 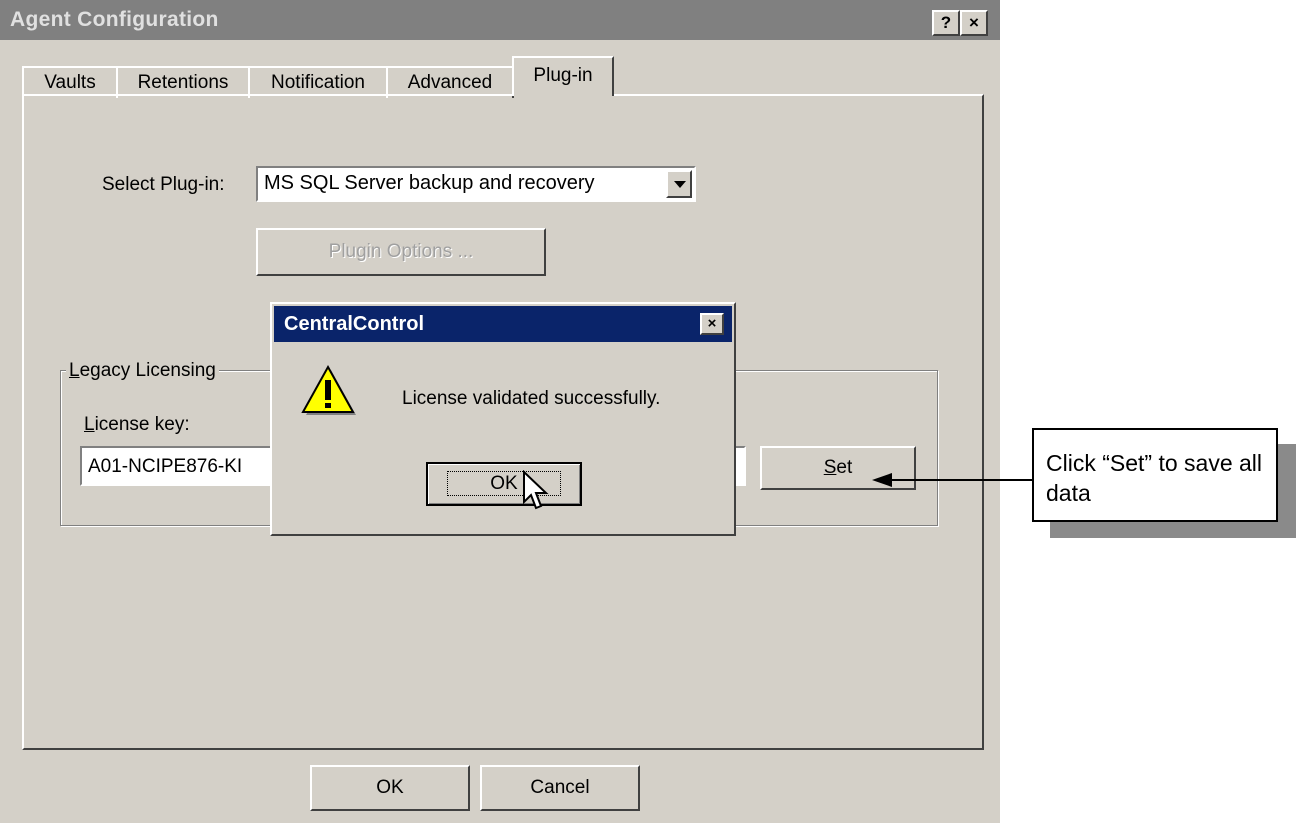 I want to click on dialog-message: License validated successfully., so click(x=531, y=398).